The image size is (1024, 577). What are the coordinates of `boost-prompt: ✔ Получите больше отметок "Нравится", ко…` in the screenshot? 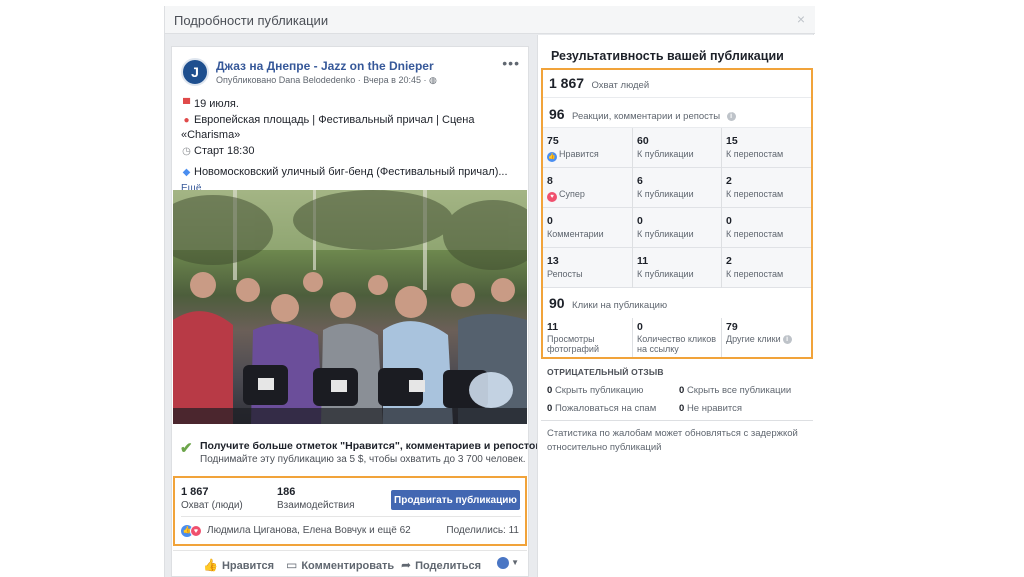 It's located at (357, 455).